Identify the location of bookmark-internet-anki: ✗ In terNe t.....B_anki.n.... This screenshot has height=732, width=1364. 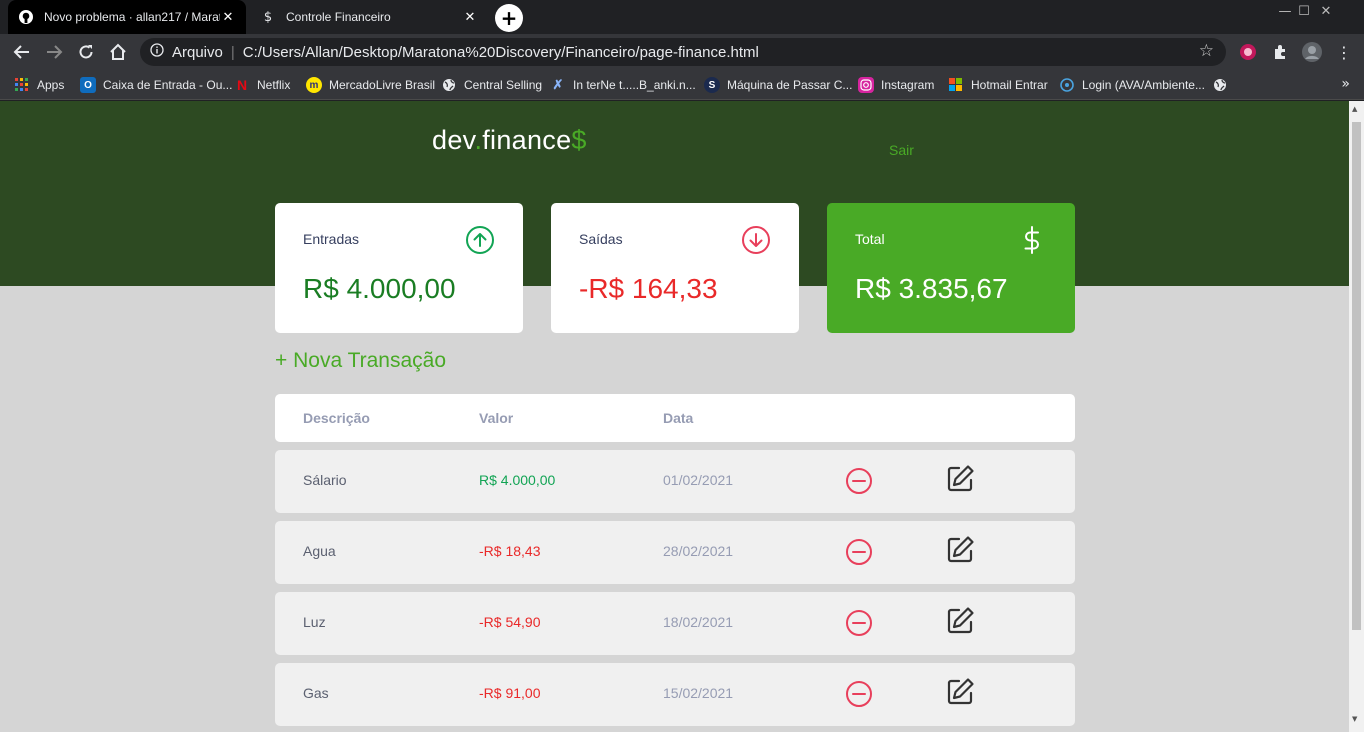
(623, 85).